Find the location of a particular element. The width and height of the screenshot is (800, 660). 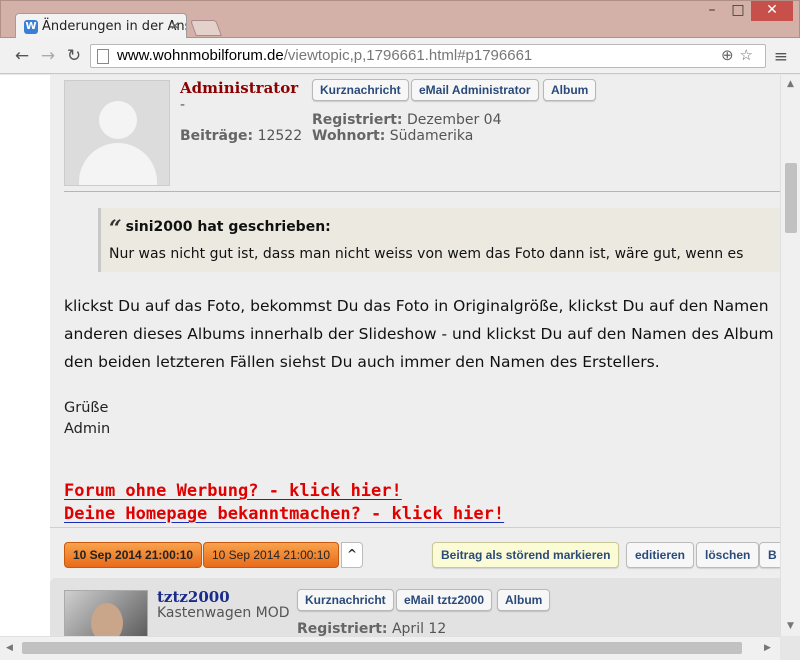

post-count: Beiträge: 12522 is located at coordinates (241, 136).